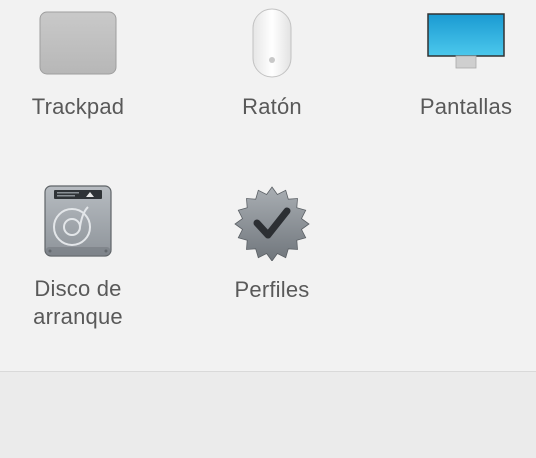 This screenshot has height=458, width=536. I want to click on trackpad-icon, so click(78, 43).